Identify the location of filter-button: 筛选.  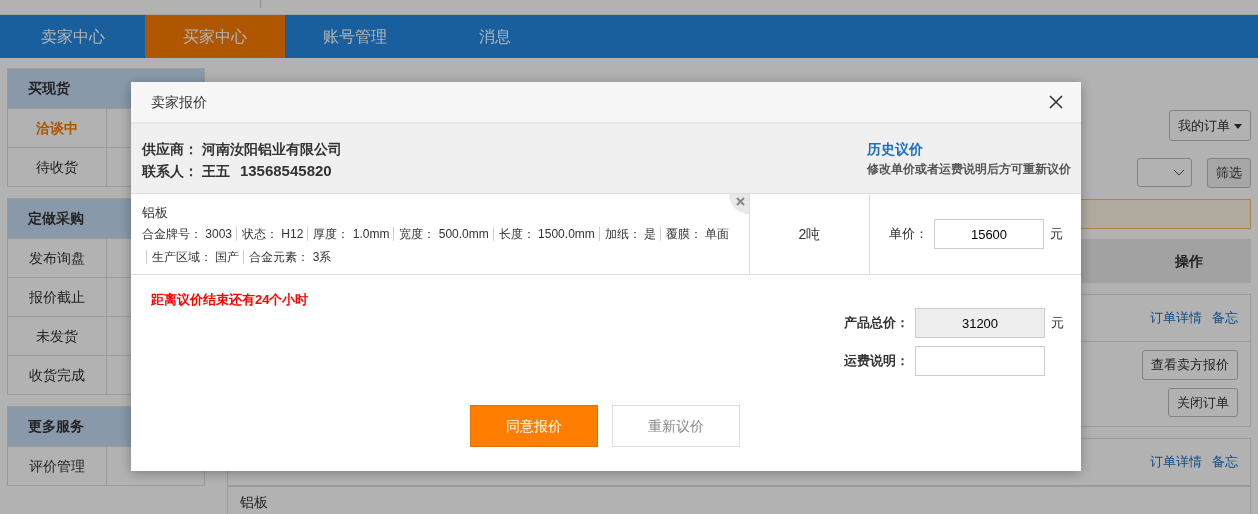
(1229, 173).